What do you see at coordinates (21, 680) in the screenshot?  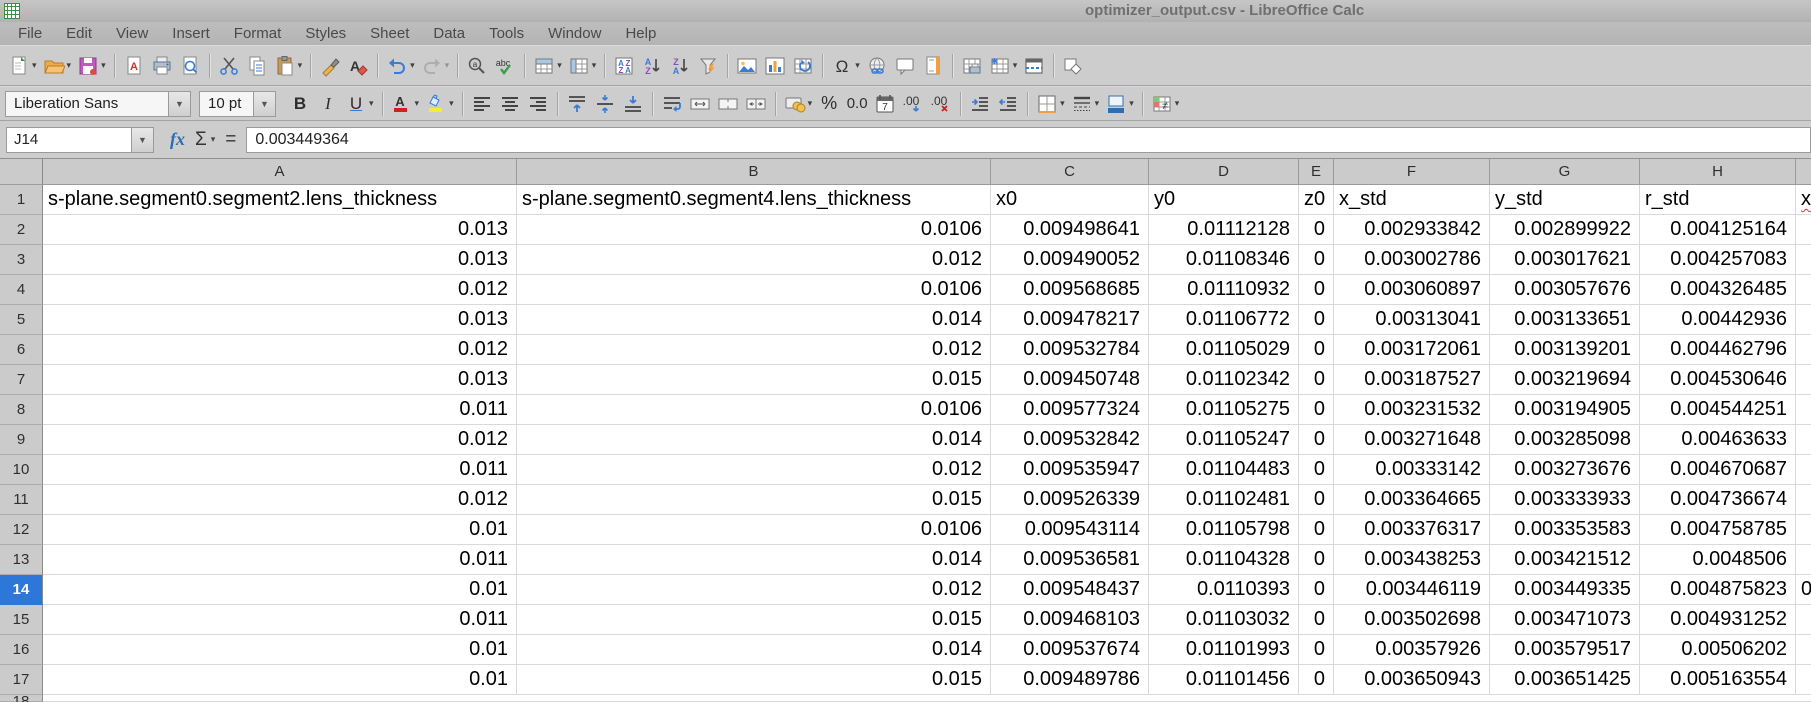 I see `row-header-17: 17` at bounding box center [21, 680].